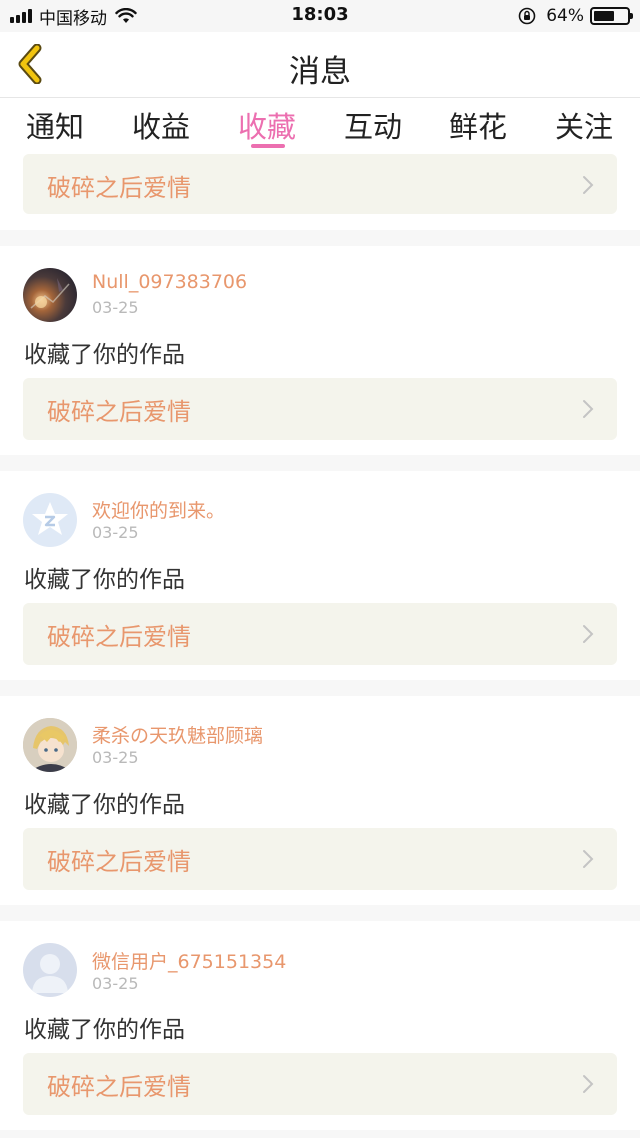 The image size is (640, 1138). I want to click on tab-bar: 通知 收益 收藏 互动 鲜花 关注, so click(320, 124).